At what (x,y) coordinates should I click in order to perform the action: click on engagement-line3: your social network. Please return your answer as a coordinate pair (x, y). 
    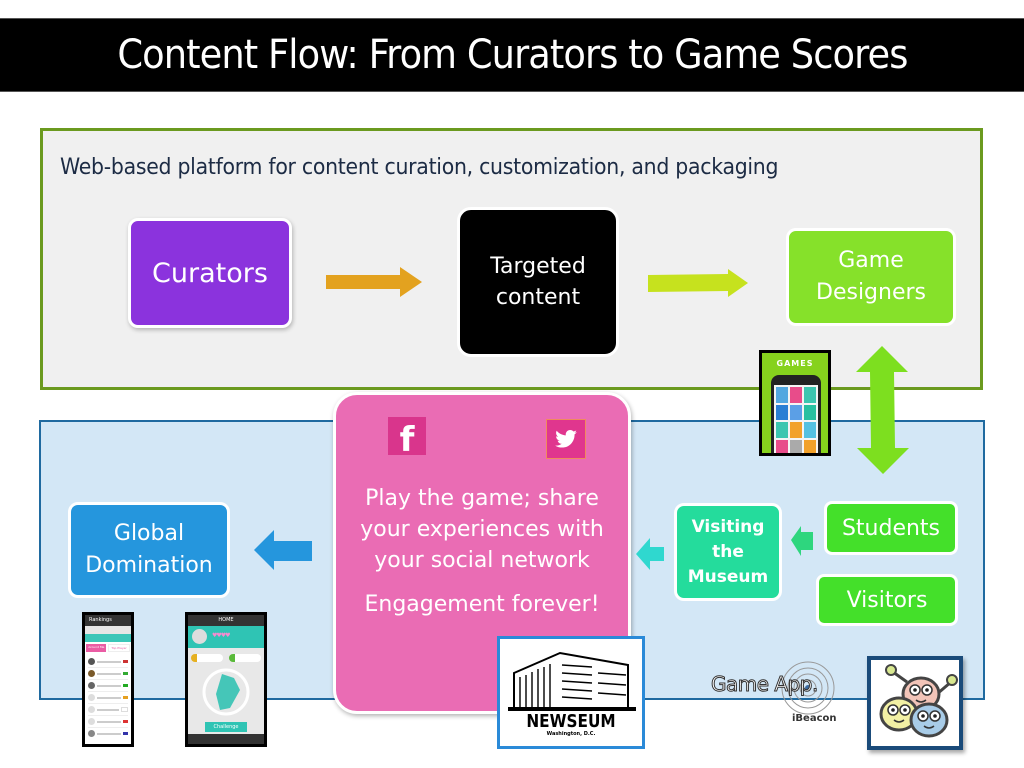
    Looking at the image, I should click on (482, 560).